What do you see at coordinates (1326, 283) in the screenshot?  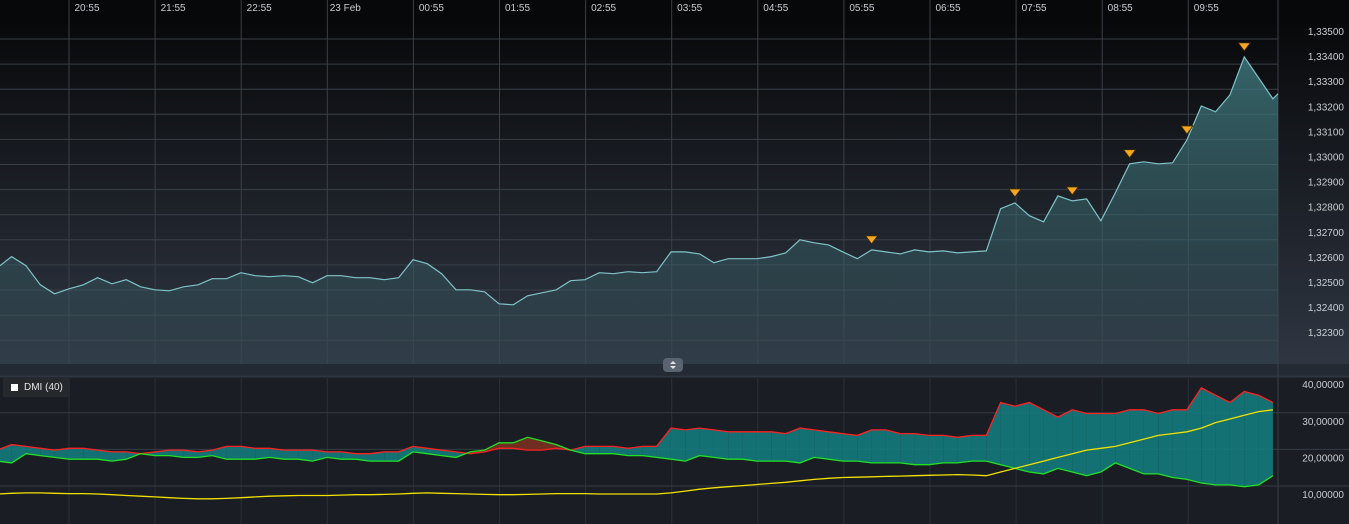 I see `price-tick-label: 1,32500` at bounding box center [1326, 283].